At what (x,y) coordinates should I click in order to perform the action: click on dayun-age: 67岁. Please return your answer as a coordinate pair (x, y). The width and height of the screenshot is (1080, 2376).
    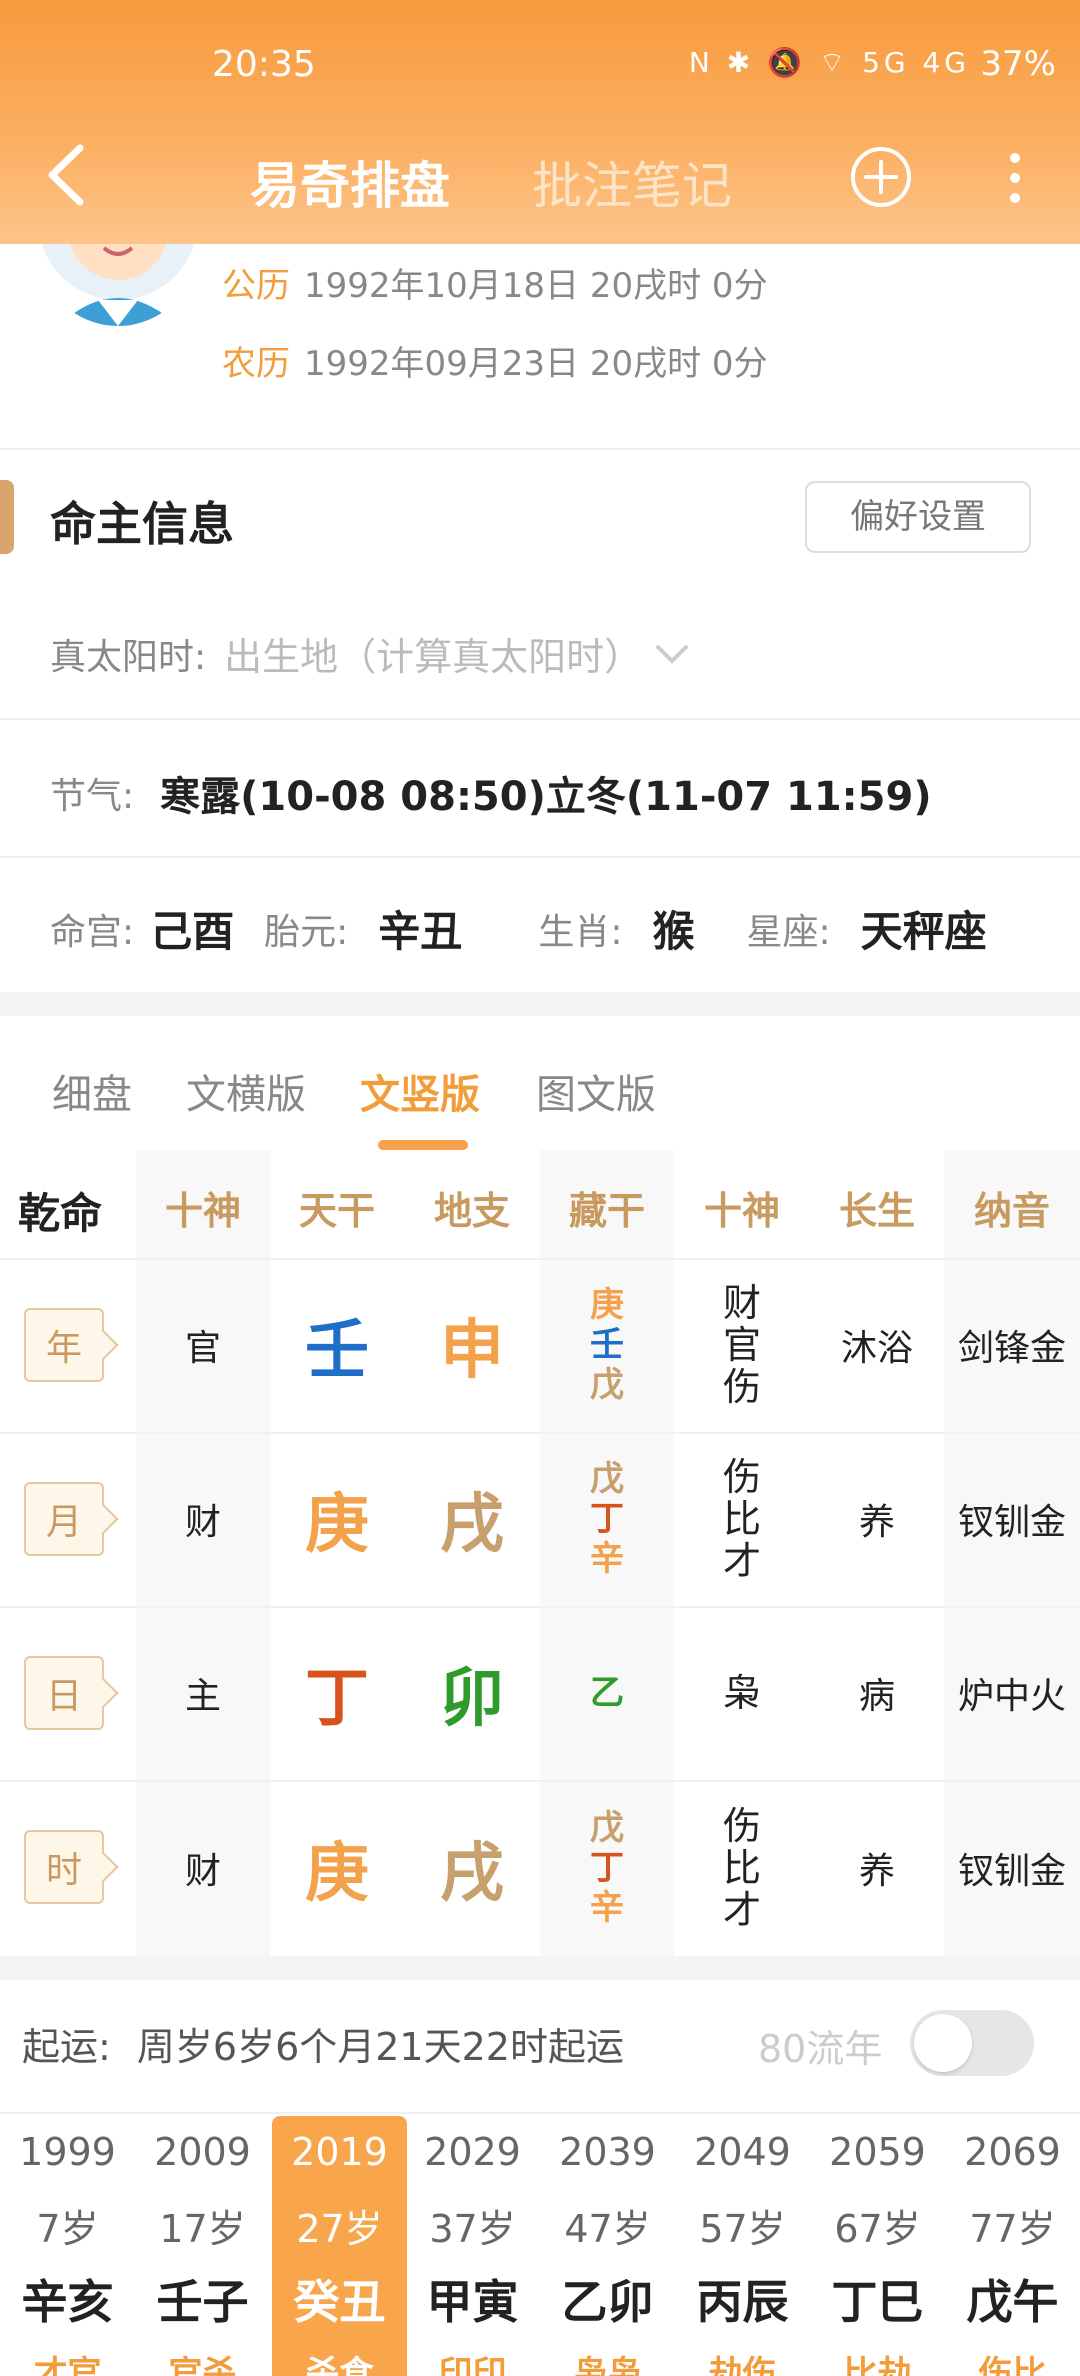
    Looking at the image, I should click on (877, 2229).